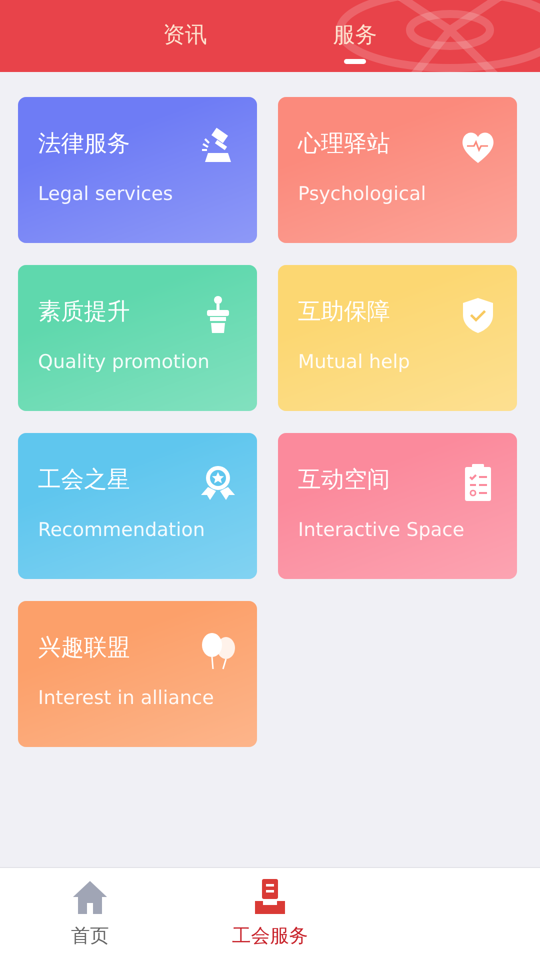 The width and height of the screenshot is (540, 960). Describe the element at coordinates (84, 480) in the screenshot. I see `card-title: 工会之星` at that location.